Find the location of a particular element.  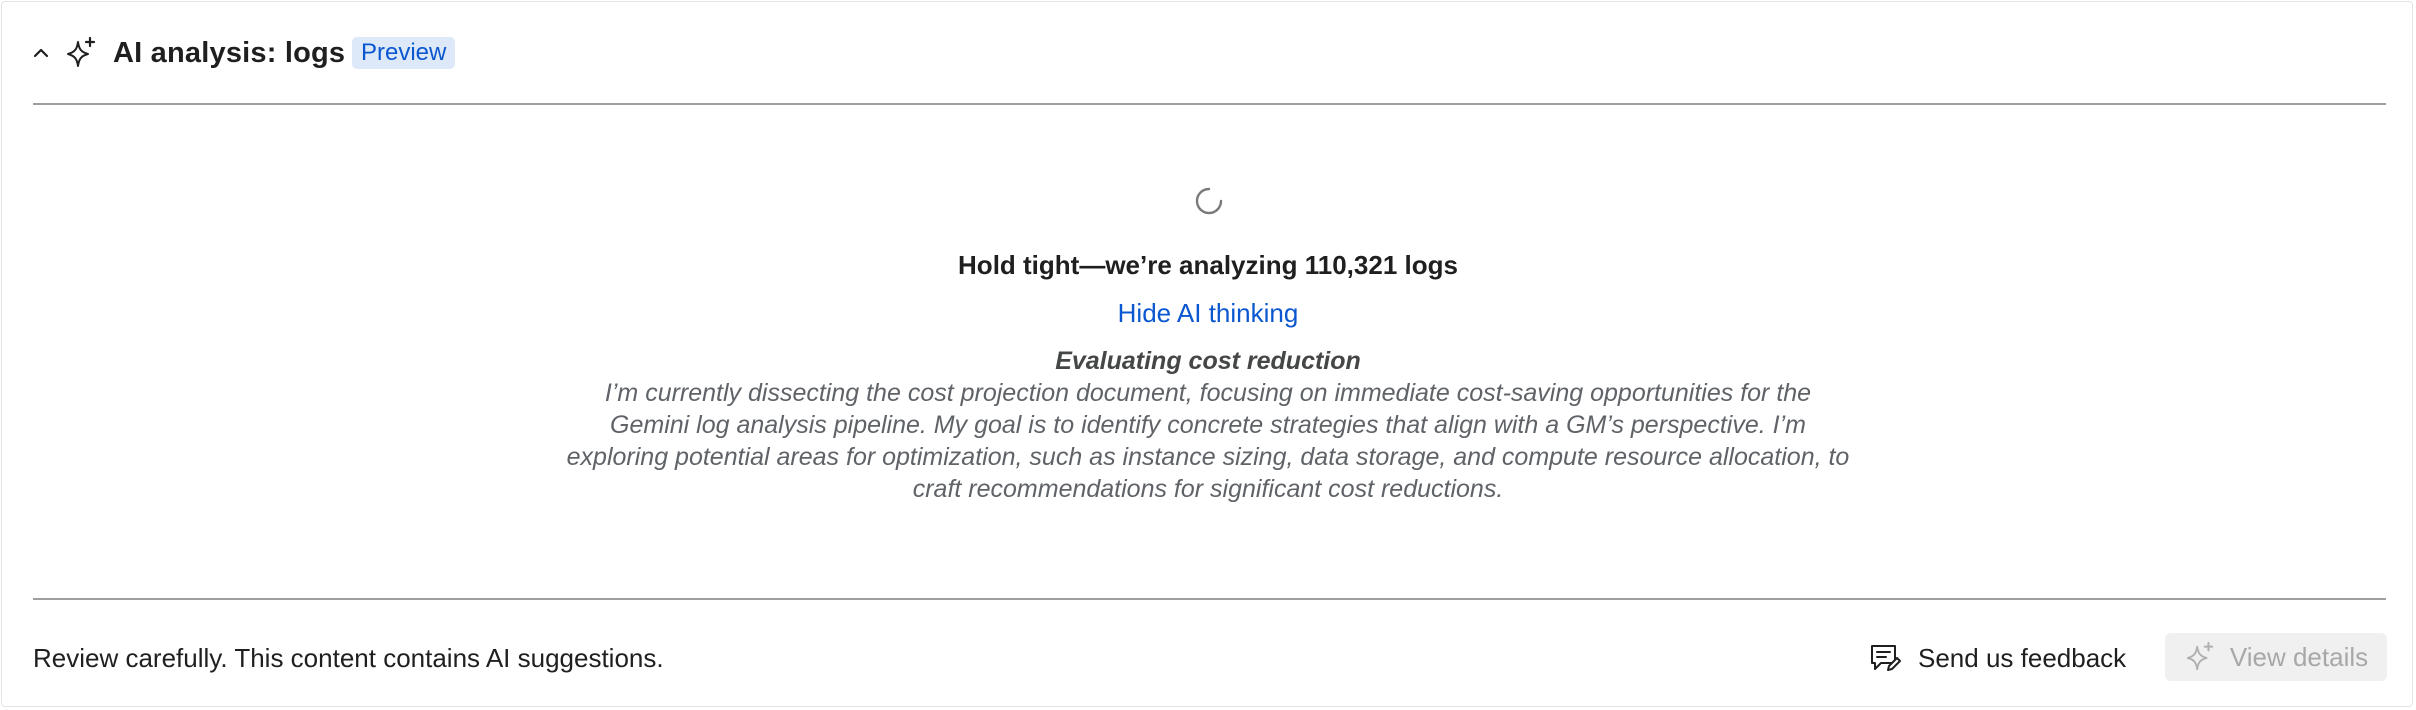

thinking-title: Evaluating cost reduction is located at coordinates (1208, 361).